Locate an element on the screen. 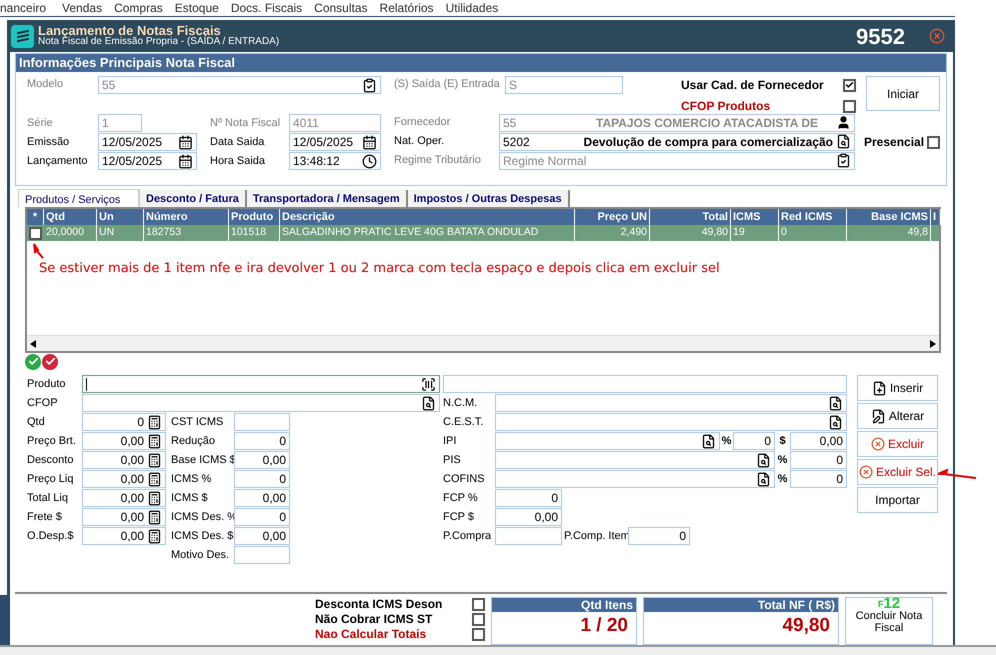  field-label: Não Cobrar ICMS ST is located at coordinates (373, 619).